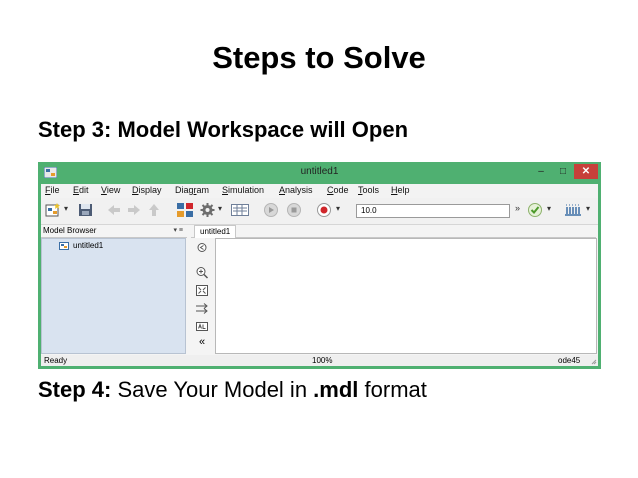 This screenshot has width=638, height=478. I want to click on back-icon, so click(114, 210).